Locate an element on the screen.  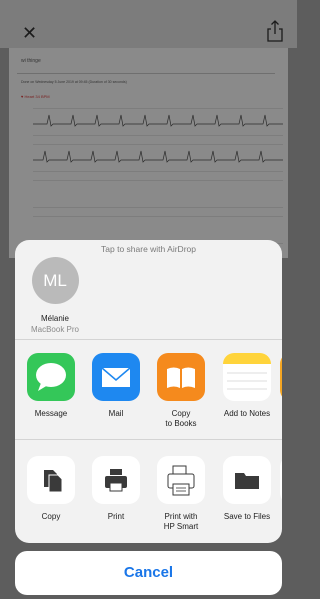
doc-divider is located at coordinates (146, 73).